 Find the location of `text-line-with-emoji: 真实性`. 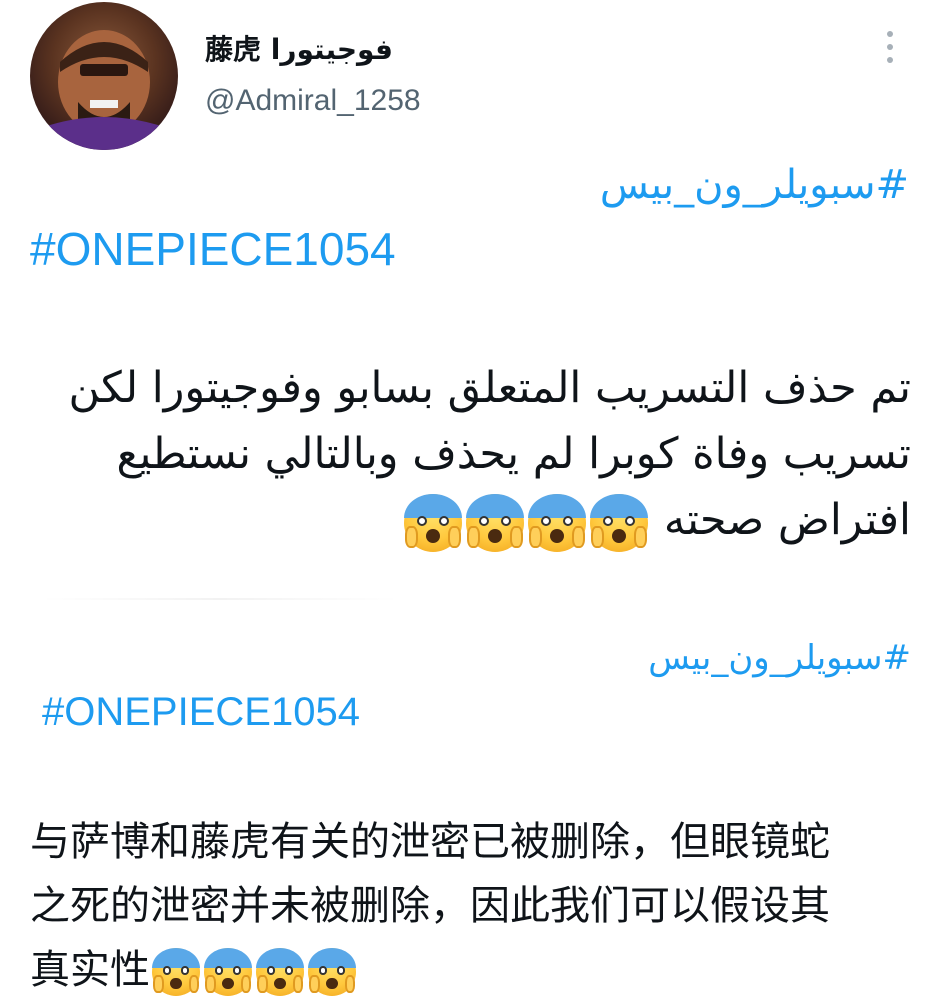

text-line-with-emoji: 真实性 is located at coordinates (470, 970).